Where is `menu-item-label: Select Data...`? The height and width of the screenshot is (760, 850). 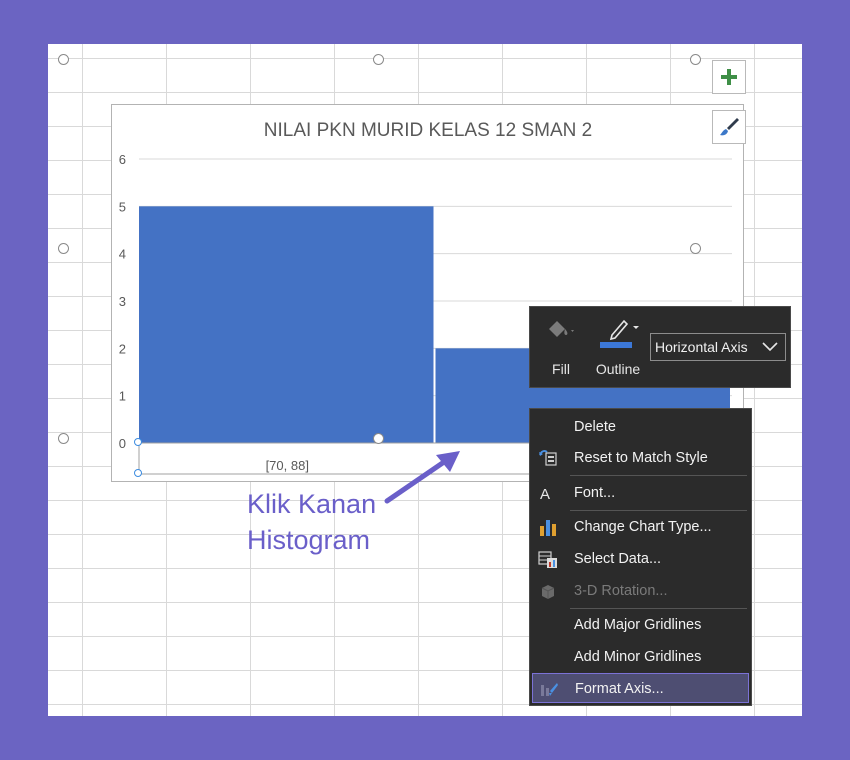
menu-item-label: Select Data... is located at coordinates (618, 559).